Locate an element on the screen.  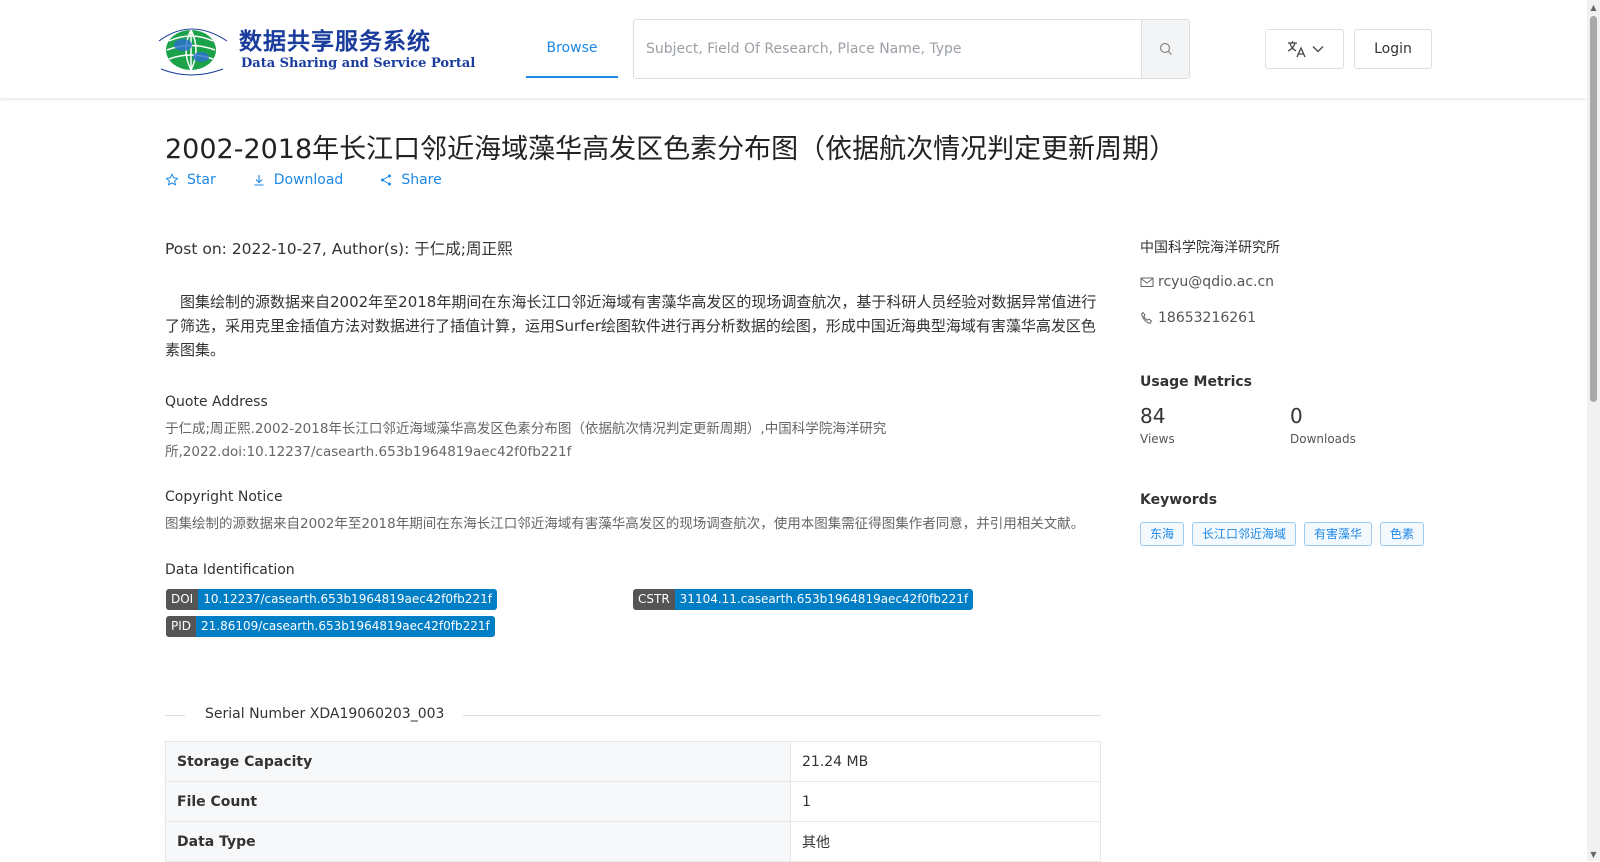
keyword-tag: 色素 is located at coordinates (1402, 534).